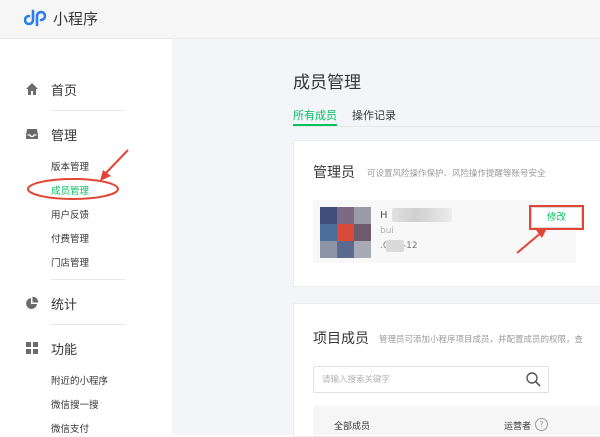  What do you see at coordinates (79, 380) in the screenshot?
I see `nav-nearby-miniprogram: 附近的小程序` at bounding box center [79, 380].